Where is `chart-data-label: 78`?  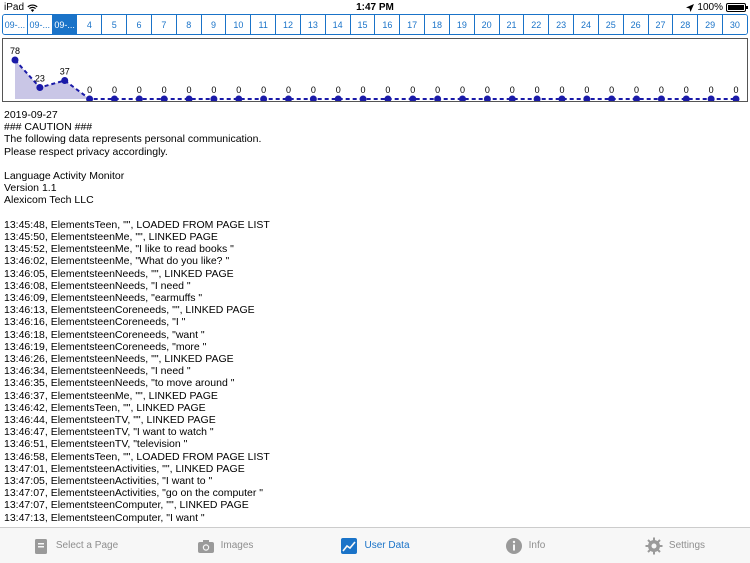 chart-data-label: 78 is located at coordinates (15, 51).